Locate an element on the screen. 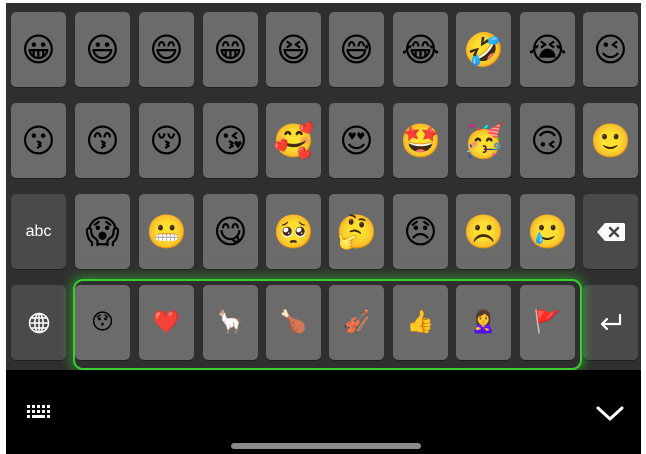 This screenshot has height=454, width=646. emoji-glyph: 😂 is located at coordinates (420, 49).